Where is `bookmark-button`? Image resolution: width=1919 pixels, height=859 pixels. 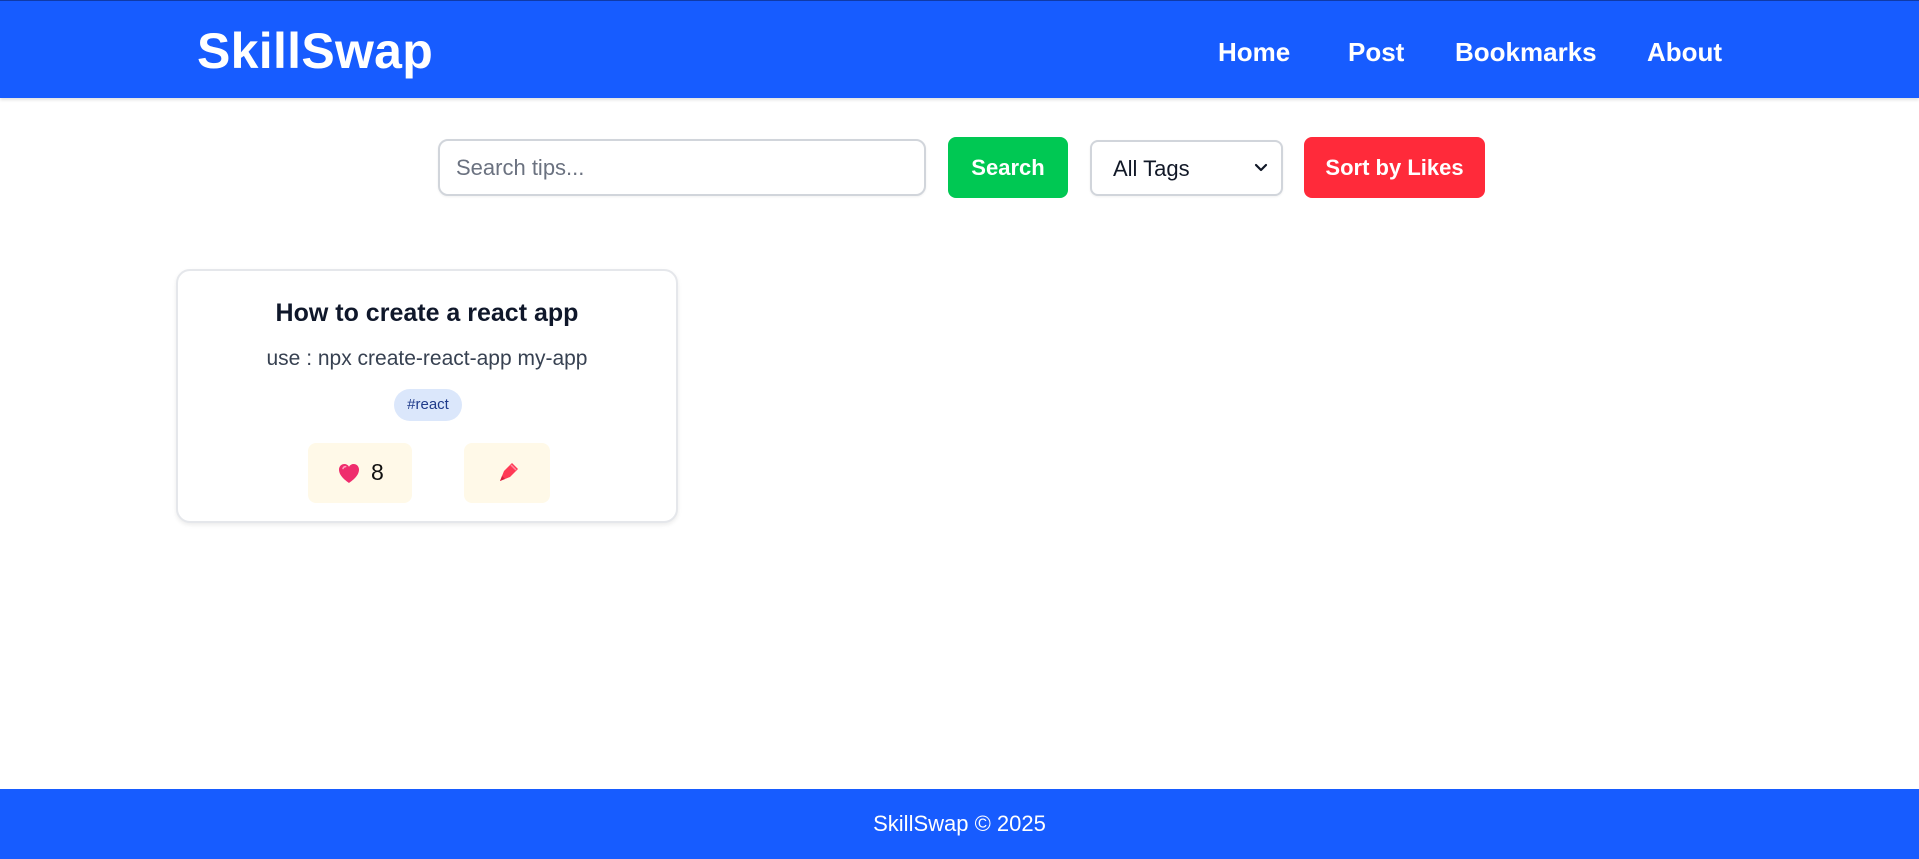 bookmark-button is located at coordinates (507, 473).